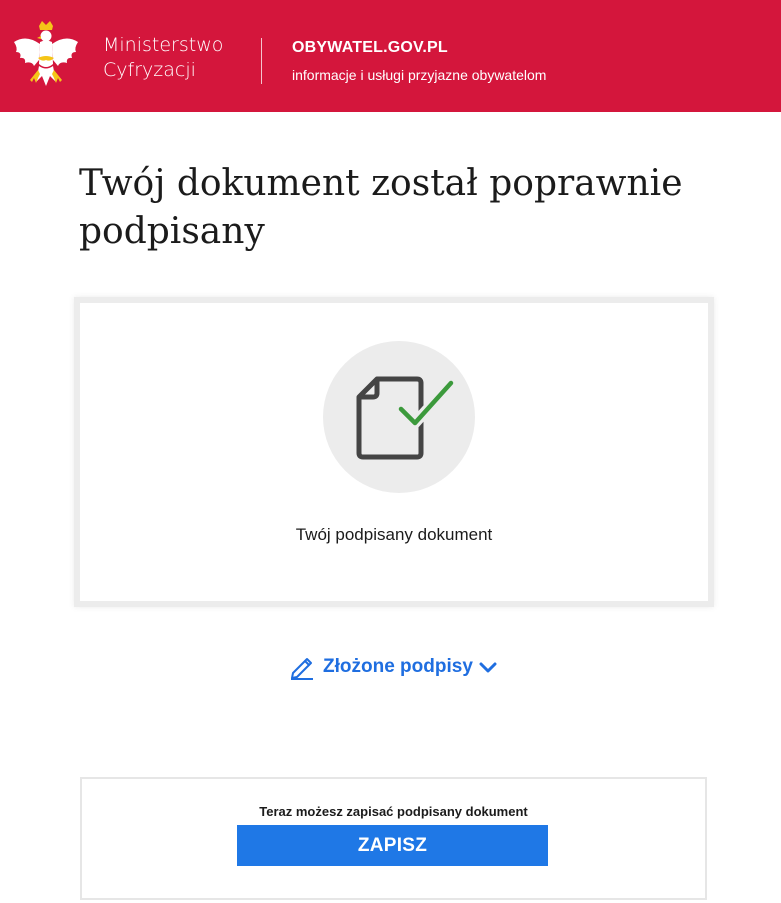 The image size is (781, 903). I want to click on page-title: Twój dokument został poprawnie podpisany, so click(381, 207).